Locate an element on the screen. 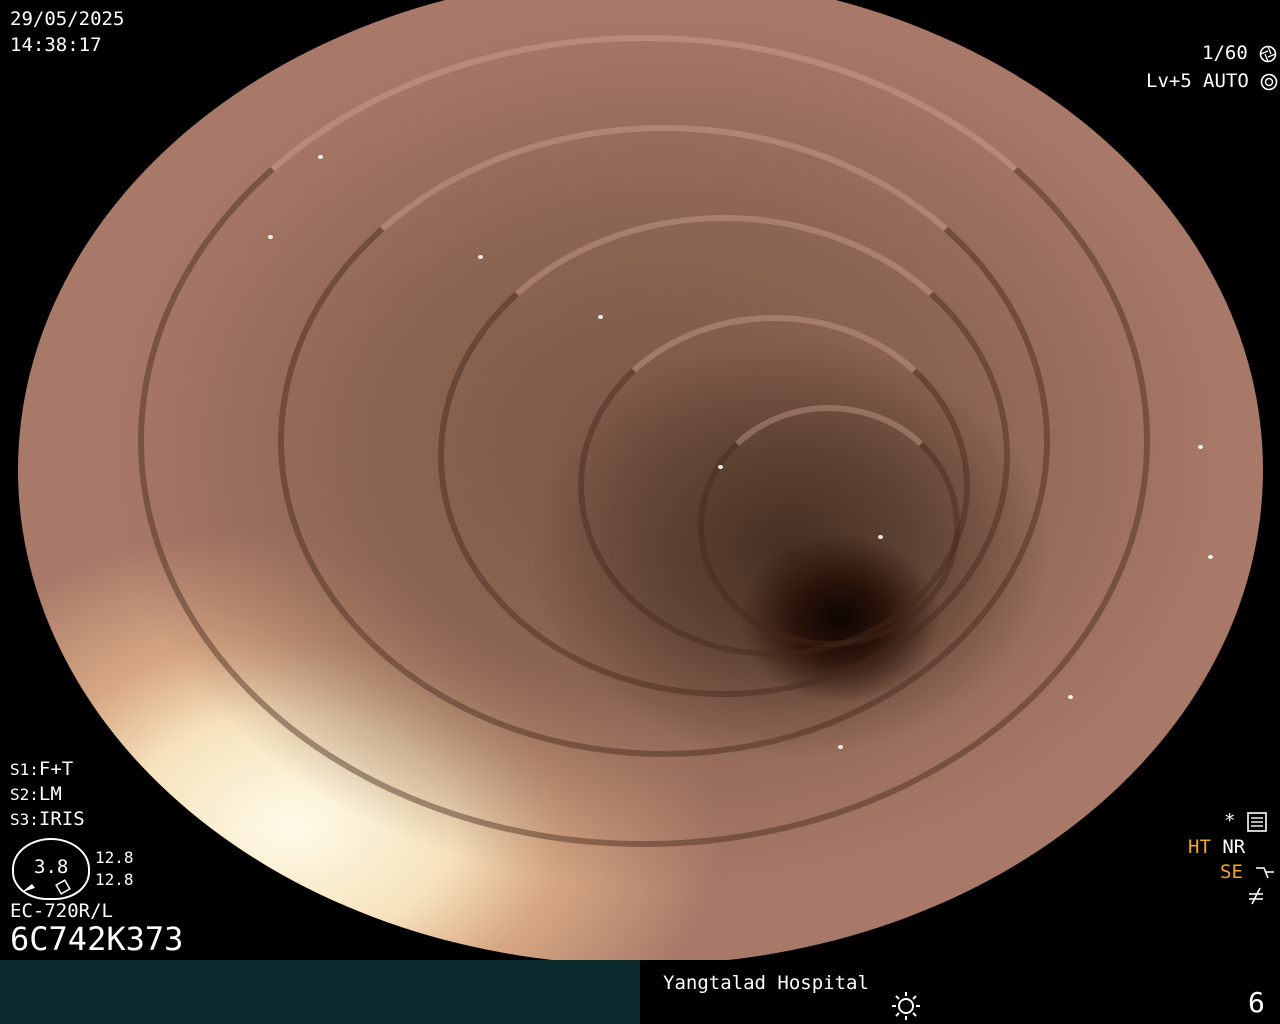 This screenshot has height=1024, width=1280. gauge-value: 3.8 is located at coordinates (51, 867).